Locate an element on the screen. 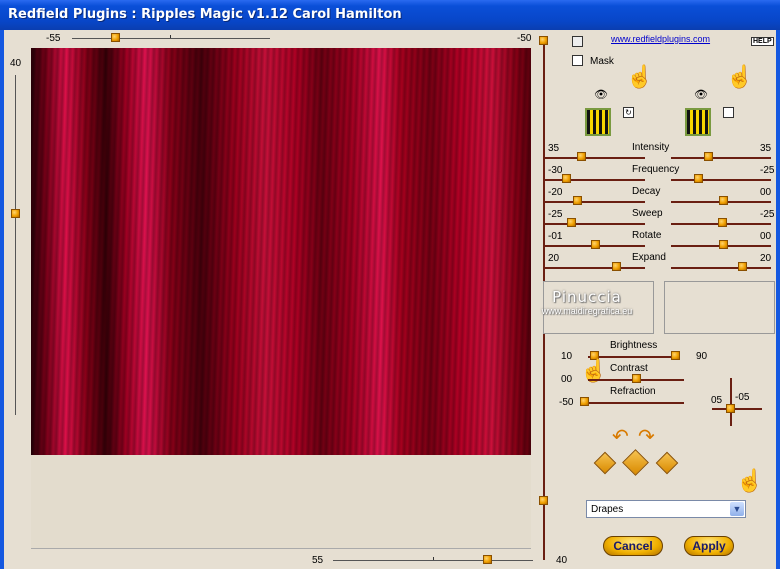  param-left-value: 35 is located at coordinates (554, 148).